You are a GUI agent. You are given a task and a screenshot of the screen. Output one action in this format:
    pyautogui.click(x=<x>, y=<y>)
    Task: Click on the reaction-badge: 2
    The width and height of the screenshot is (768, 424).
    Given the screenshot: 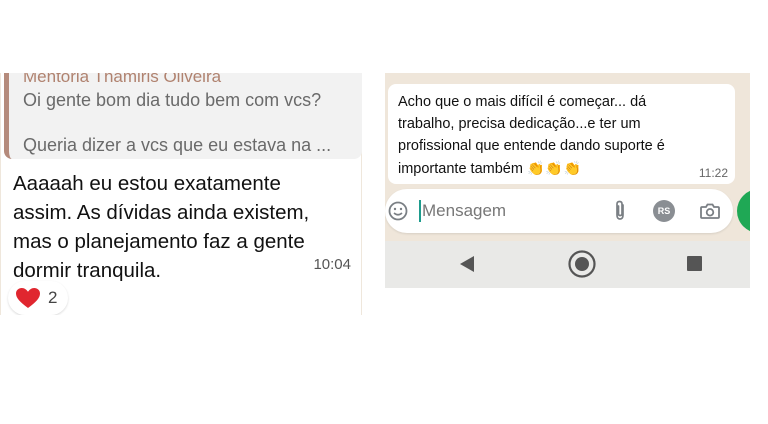 What is the action you would take?
    pyautogui.click(x=38, y=298)
    